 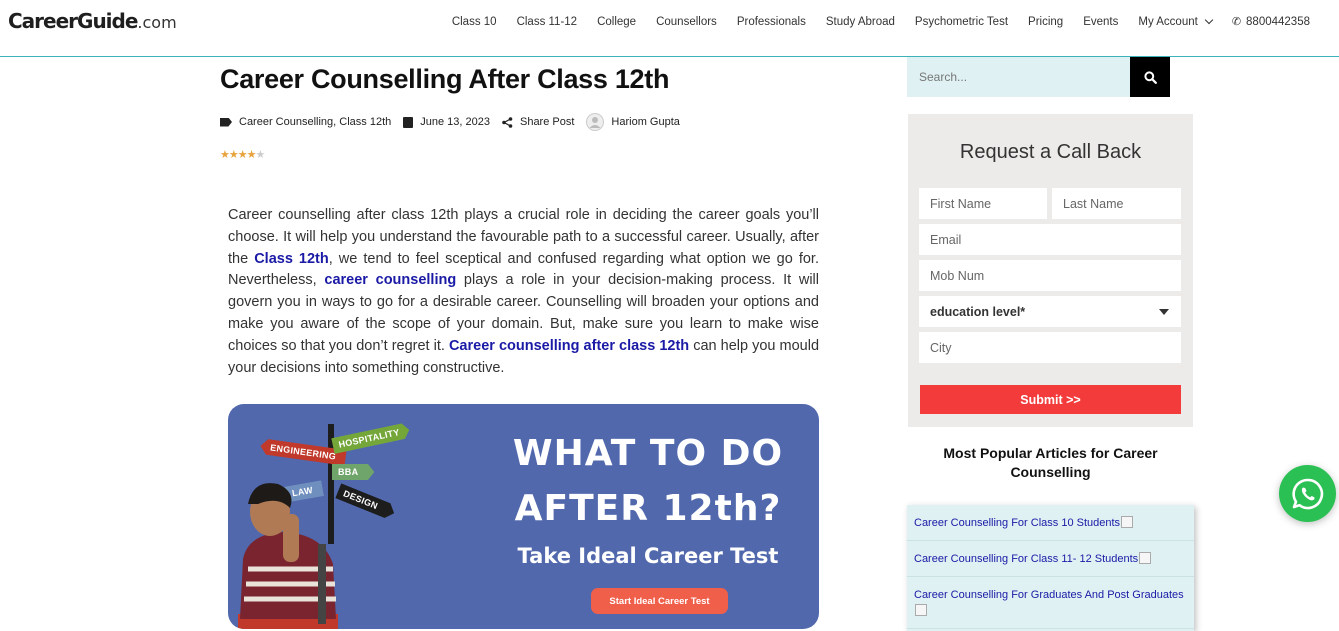 What do you see at coordinates (1236, 22) in the screenshot?
I see `phone-icon: ✆` at bounding box center [1236, 22].